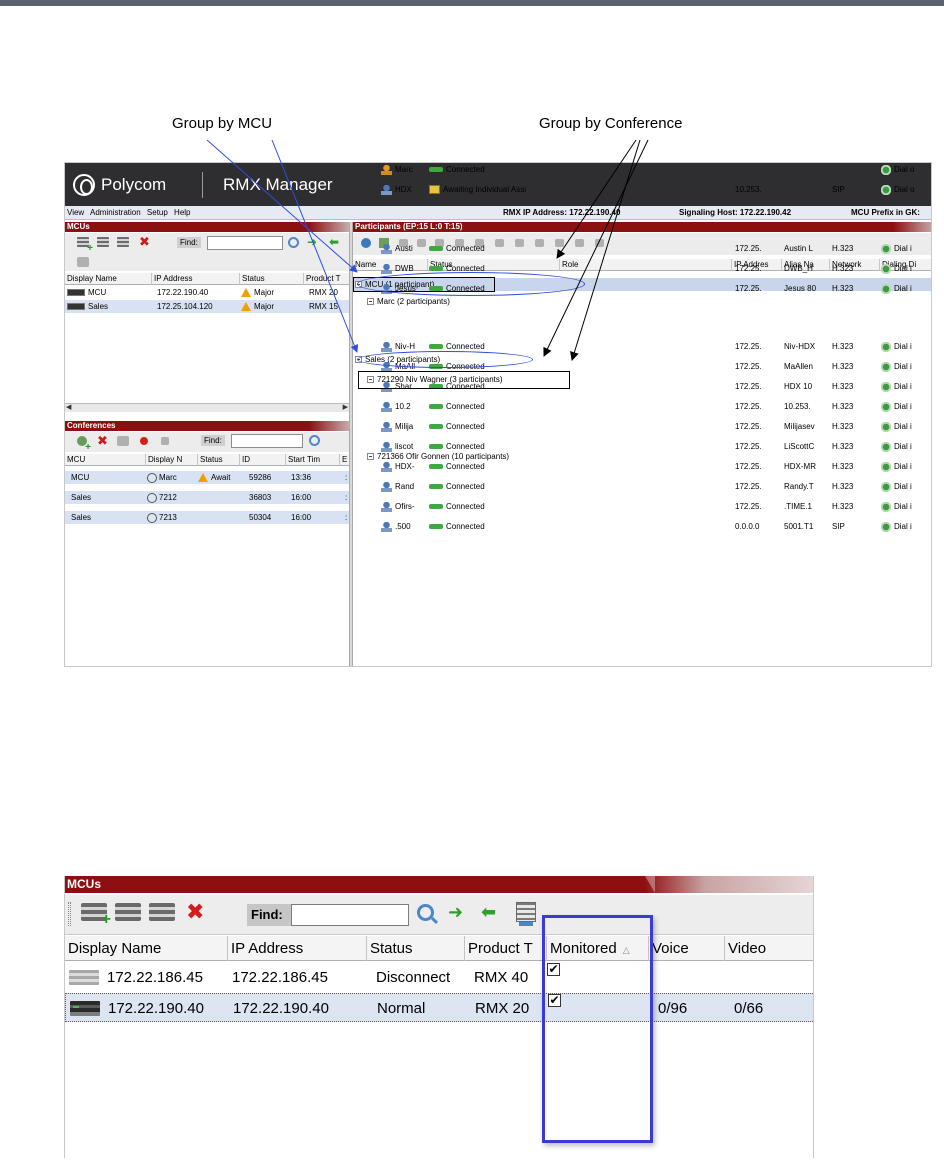 The width and height of the screenshot is (944, 1161). What do you see at coordinates (262, 460) in the screenshot?
I see `col-id: ID` at bounding box center [262, 460].